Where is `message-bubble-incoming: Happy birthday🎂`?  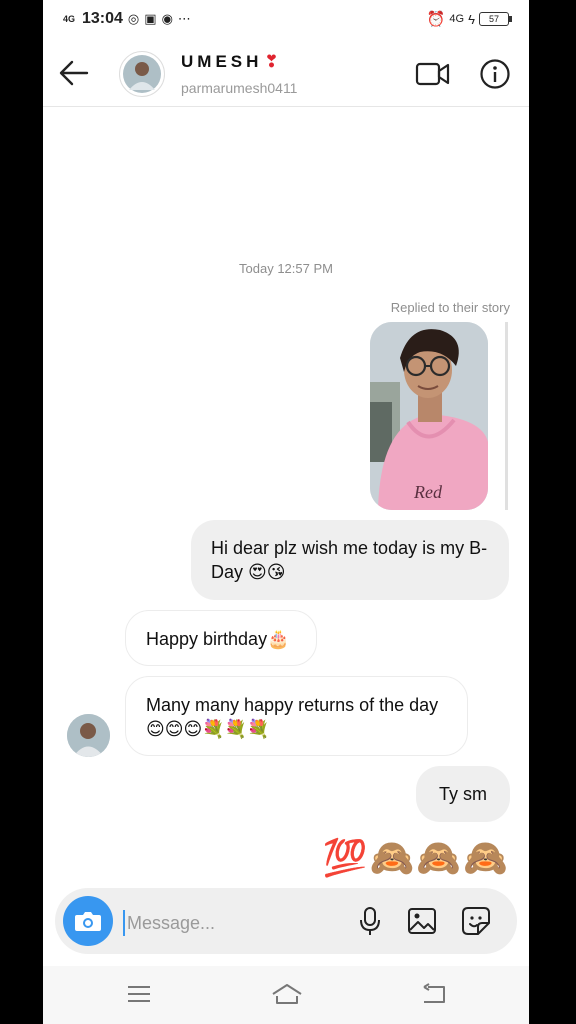 message-bubble-incoming: Happy birthday🎂 is located at coordinates (221, 638).